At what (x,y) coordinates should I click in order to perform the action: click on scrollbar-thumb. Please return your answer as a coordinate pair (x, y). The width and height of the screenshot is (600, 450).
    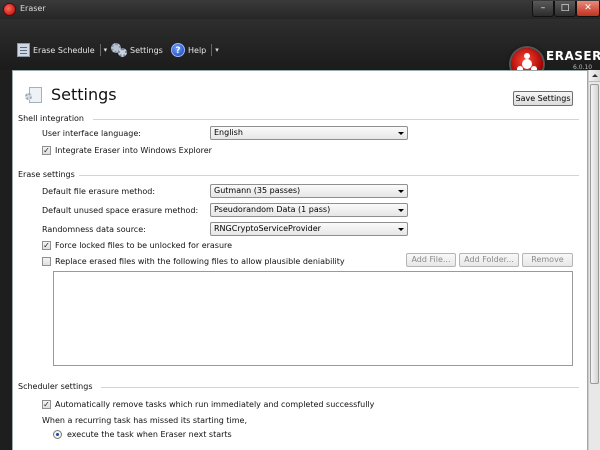
    Looking at the image, I should click on (594, 234).